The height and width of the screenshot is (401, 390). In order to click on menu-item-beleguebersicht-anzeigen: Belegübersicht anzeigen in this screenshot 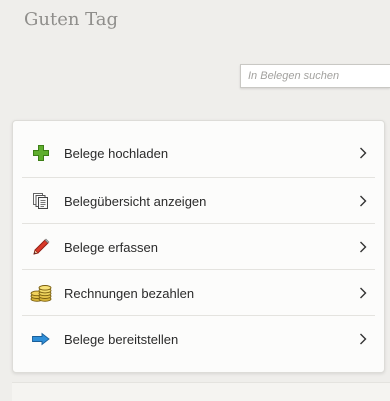, I will do `click(198, 201)`.